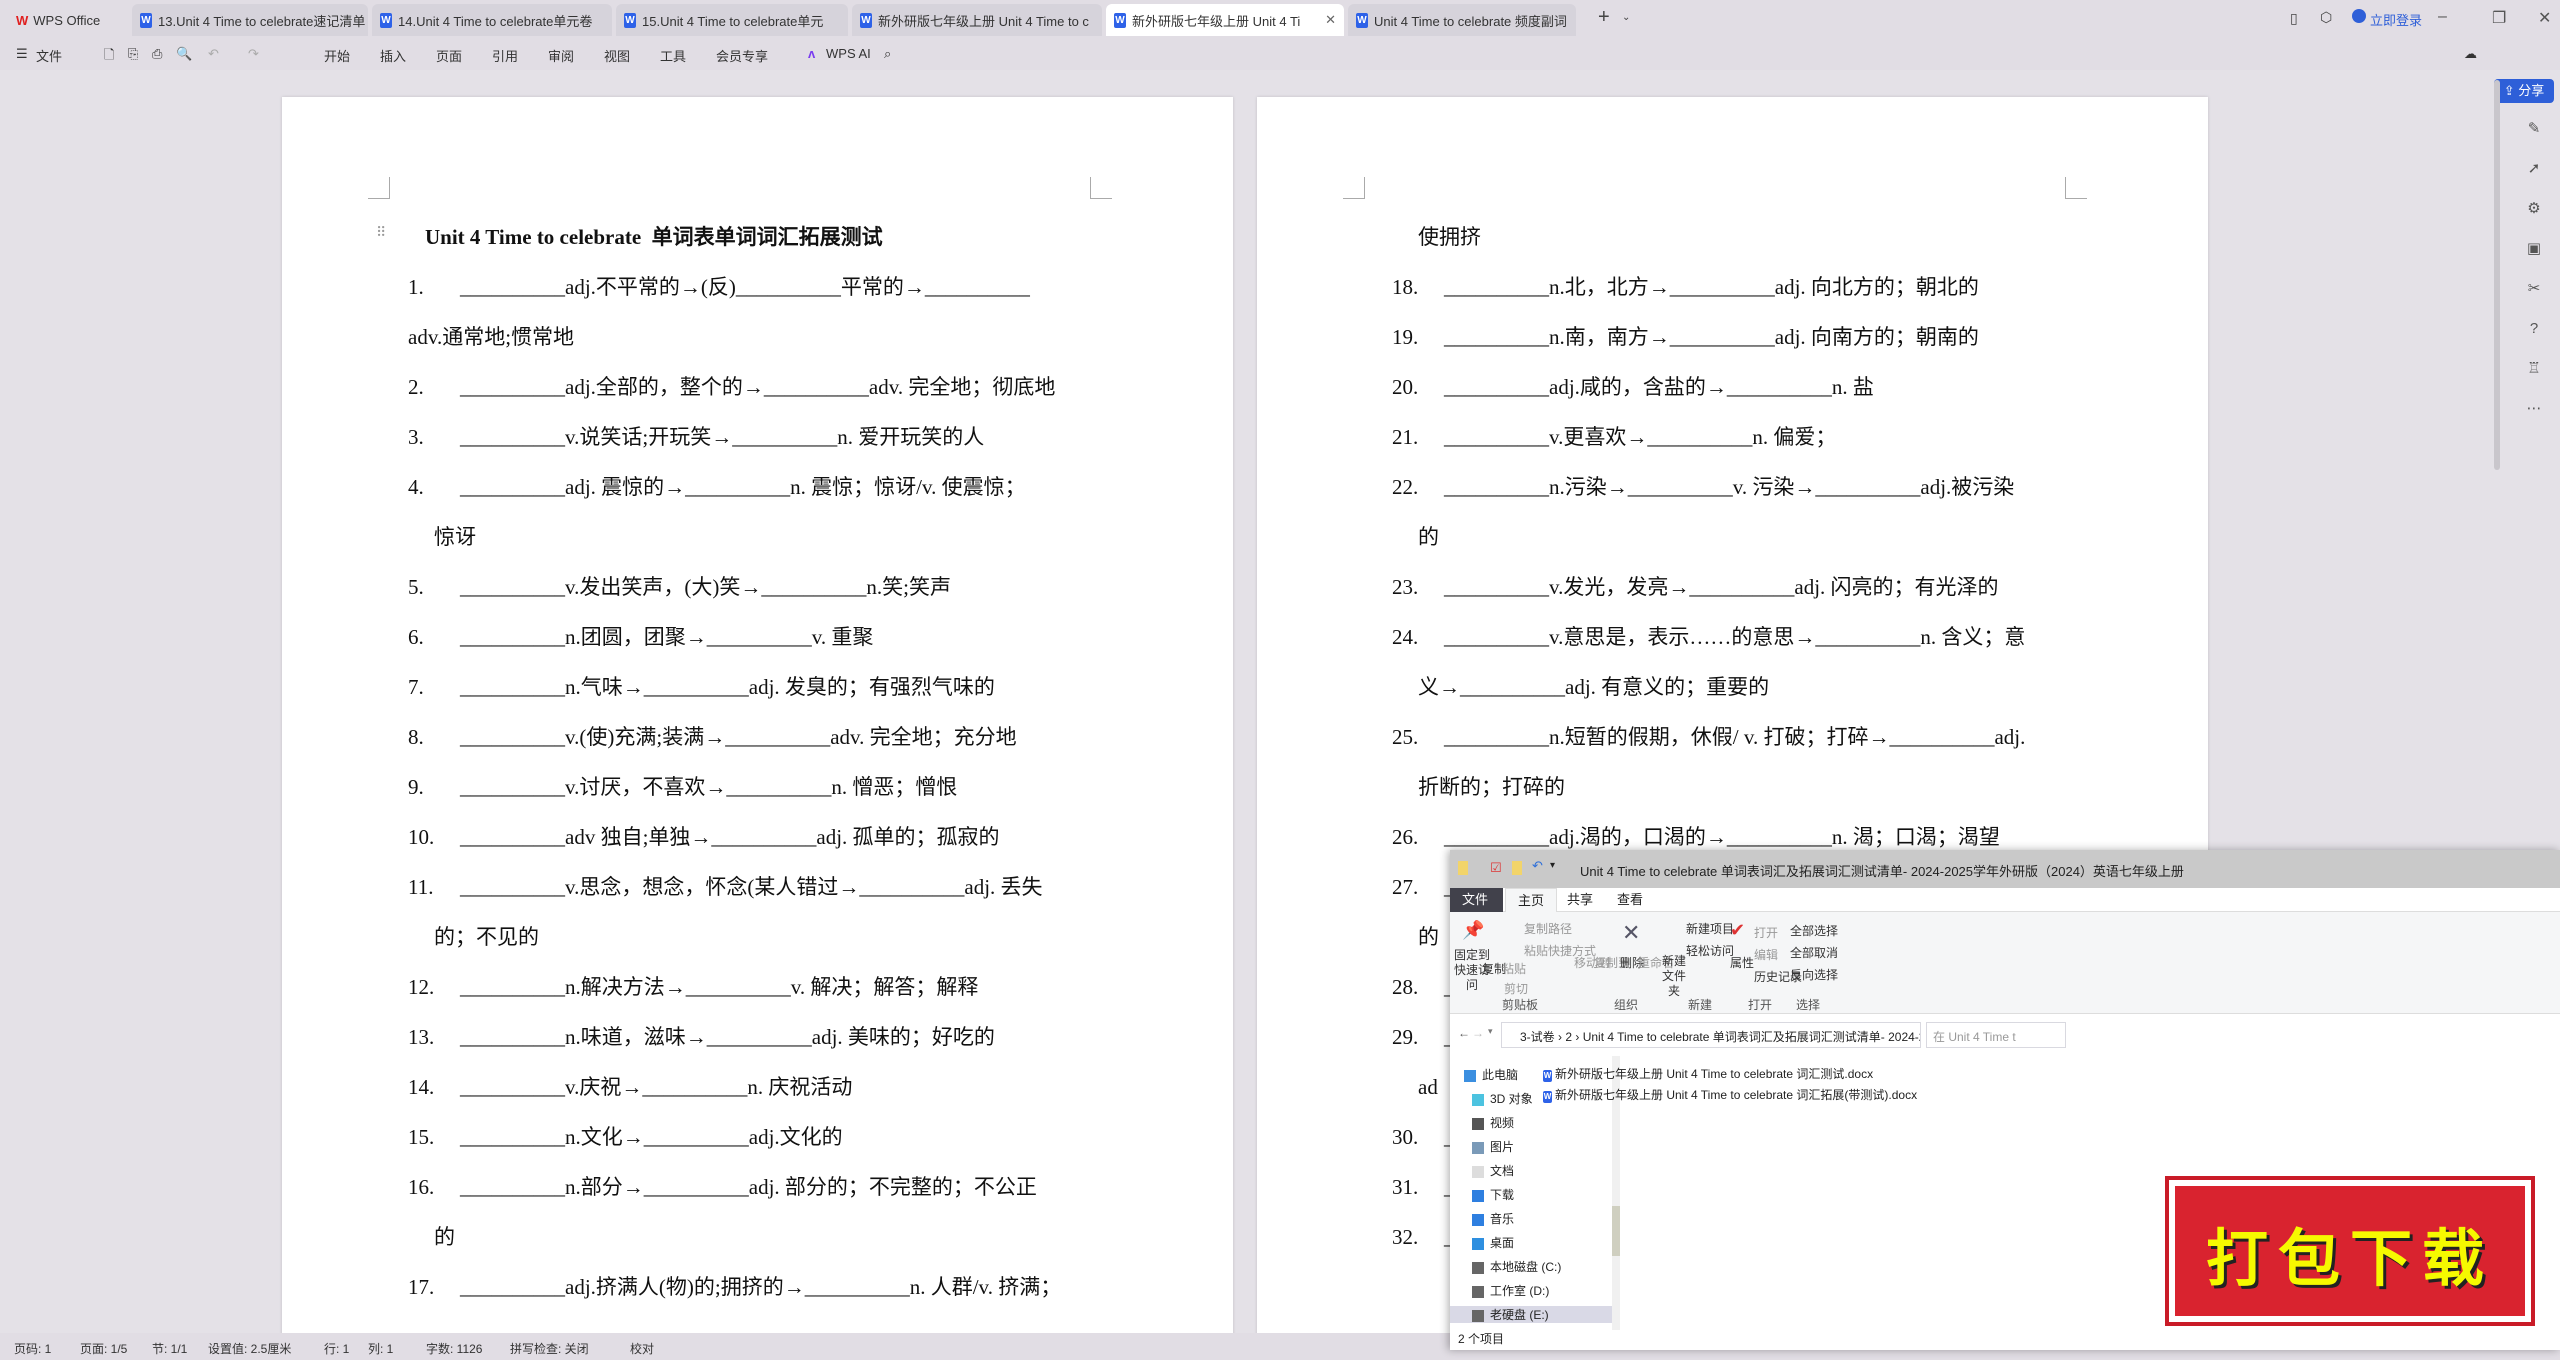 The image size is (2560, 1360). What do you see at coordinates (1552, 865) in the screenshot?
I see `quick-access-dropdown-icon: ▾` at bounding box center [1552, 865].